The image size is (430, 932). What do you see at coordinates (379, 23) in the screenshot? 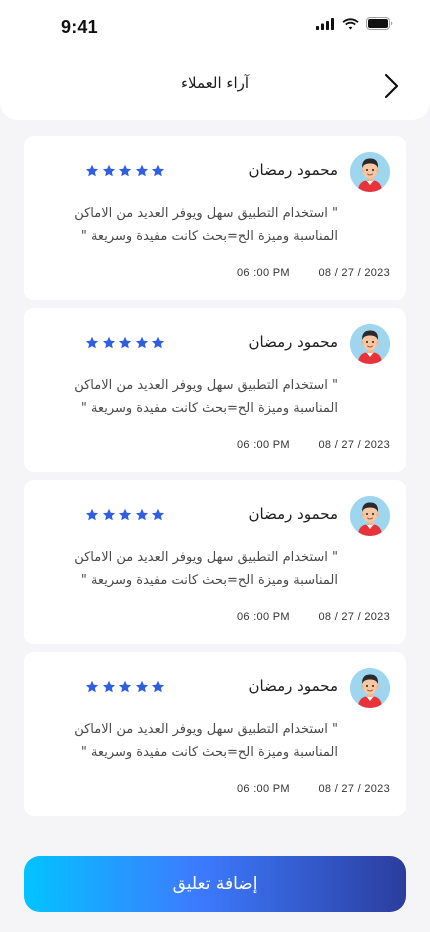
I see `battery-icon` at bounding box center [379, 23].